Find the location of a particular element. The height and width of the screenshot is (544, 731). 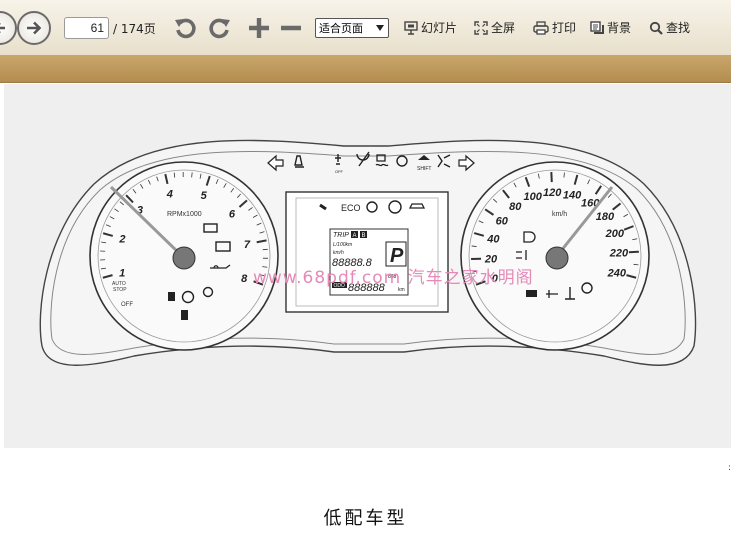

rotate-left-button is located at coordinates (186, 28).